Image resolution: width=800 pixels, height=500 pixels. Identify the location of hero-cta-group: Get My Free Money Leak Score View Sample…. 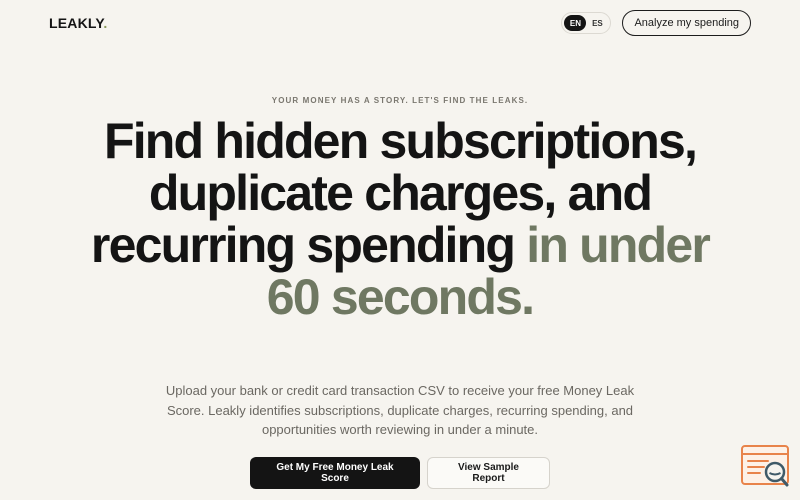
(400, 473).